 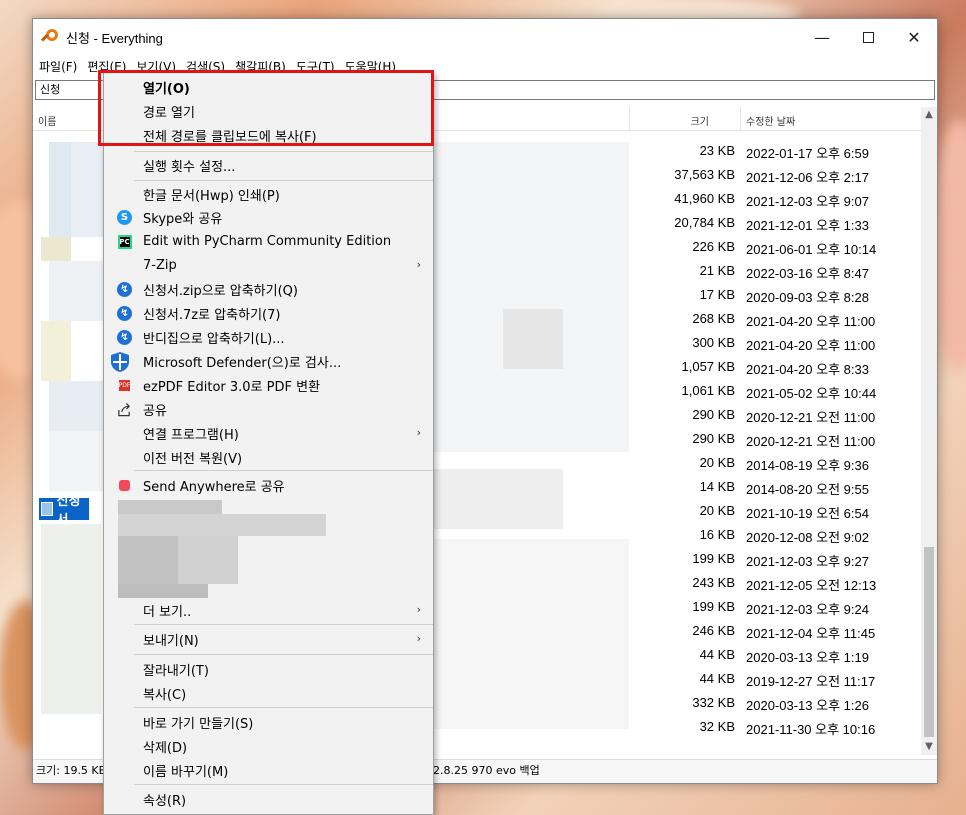 I want to click on row-date: 2014-08-20 오전 9:55, so click(x=807, y=489).